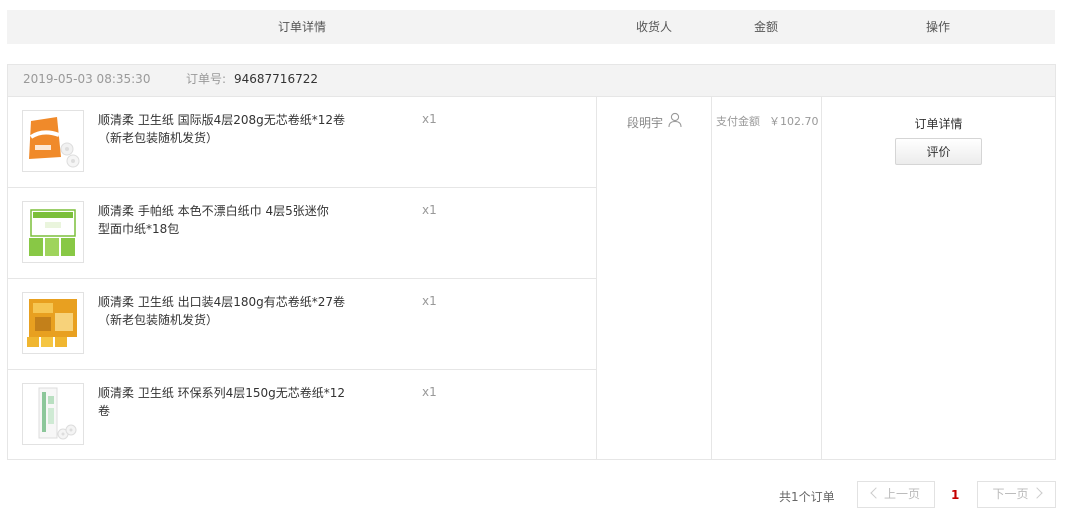 This screenshot has height=529, width=1073. I want to click on receiver-cell: 段明宇, so click(654, 278).